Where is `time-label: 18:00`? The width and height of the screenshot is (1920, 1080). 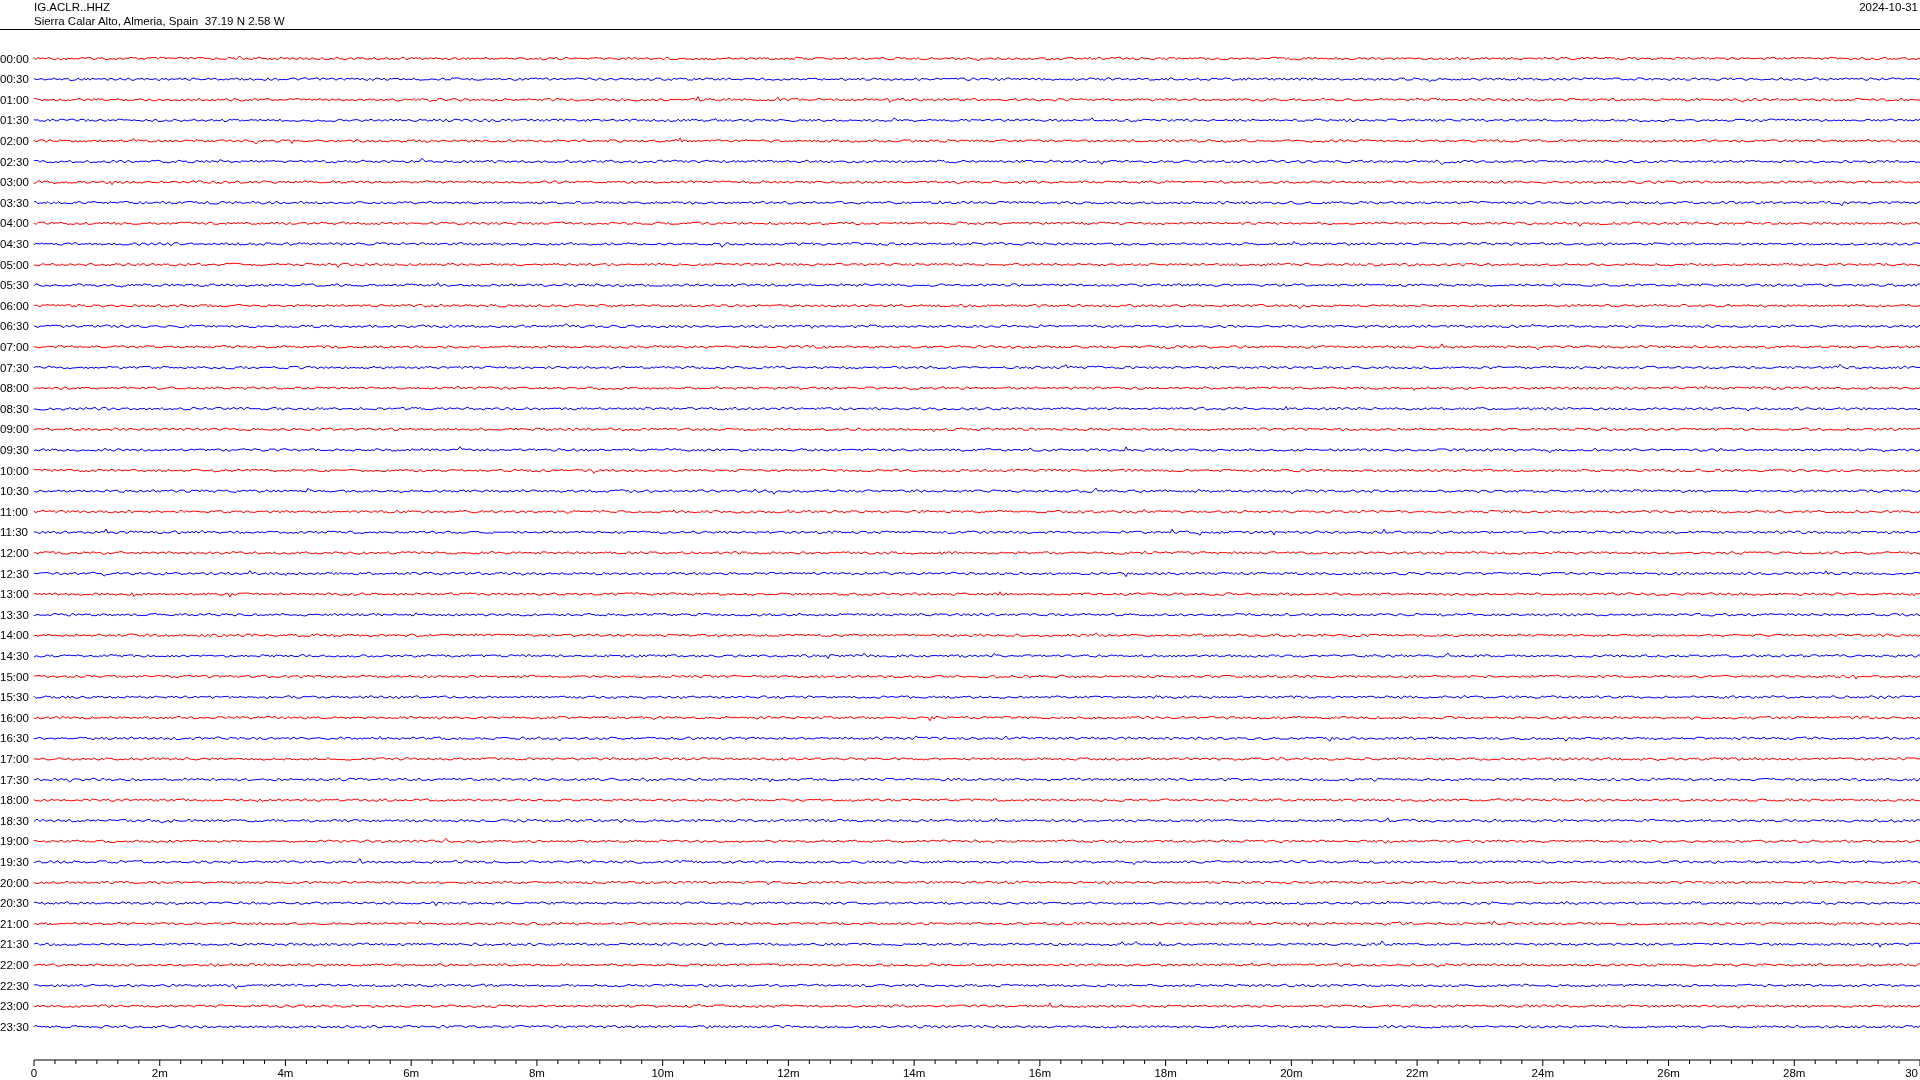
time-label: 18:00 is located at coordinates (14, 800).